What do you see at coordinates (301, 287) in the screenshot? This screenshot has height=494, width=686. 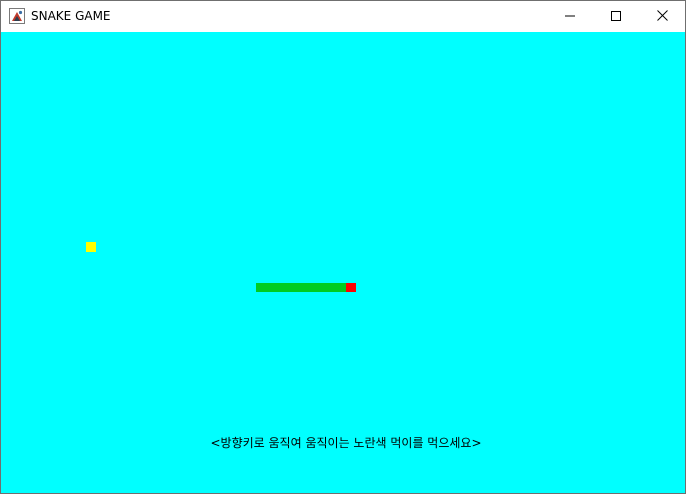 I see `snake-body` at bounding box center [301, 287].